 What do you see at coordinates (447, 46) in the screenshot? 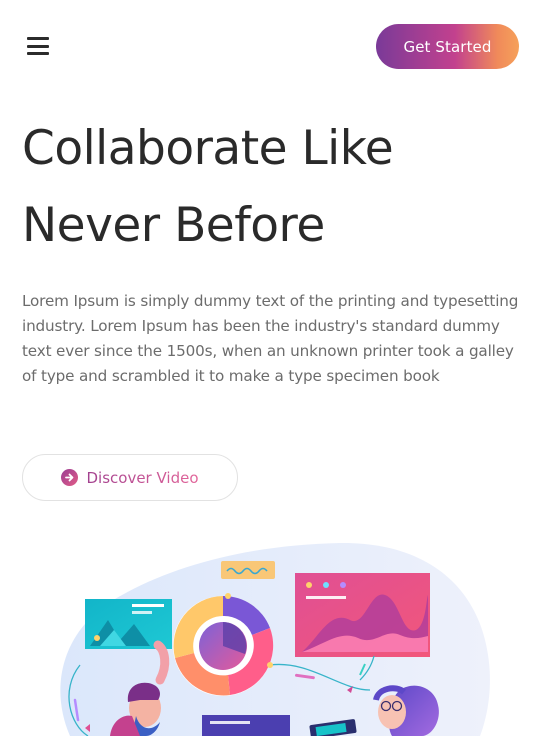
I see `get-started-button: Get Started` at bounding box center [447, 46].